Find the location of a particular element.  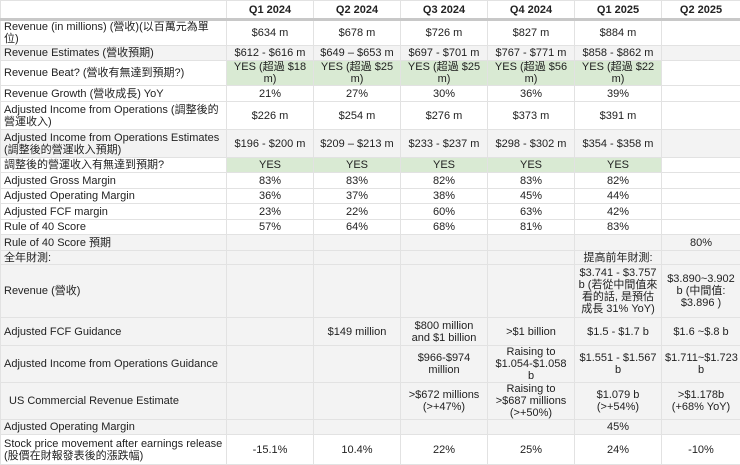

table-cell: 22% is located at coordinates (444, 450).